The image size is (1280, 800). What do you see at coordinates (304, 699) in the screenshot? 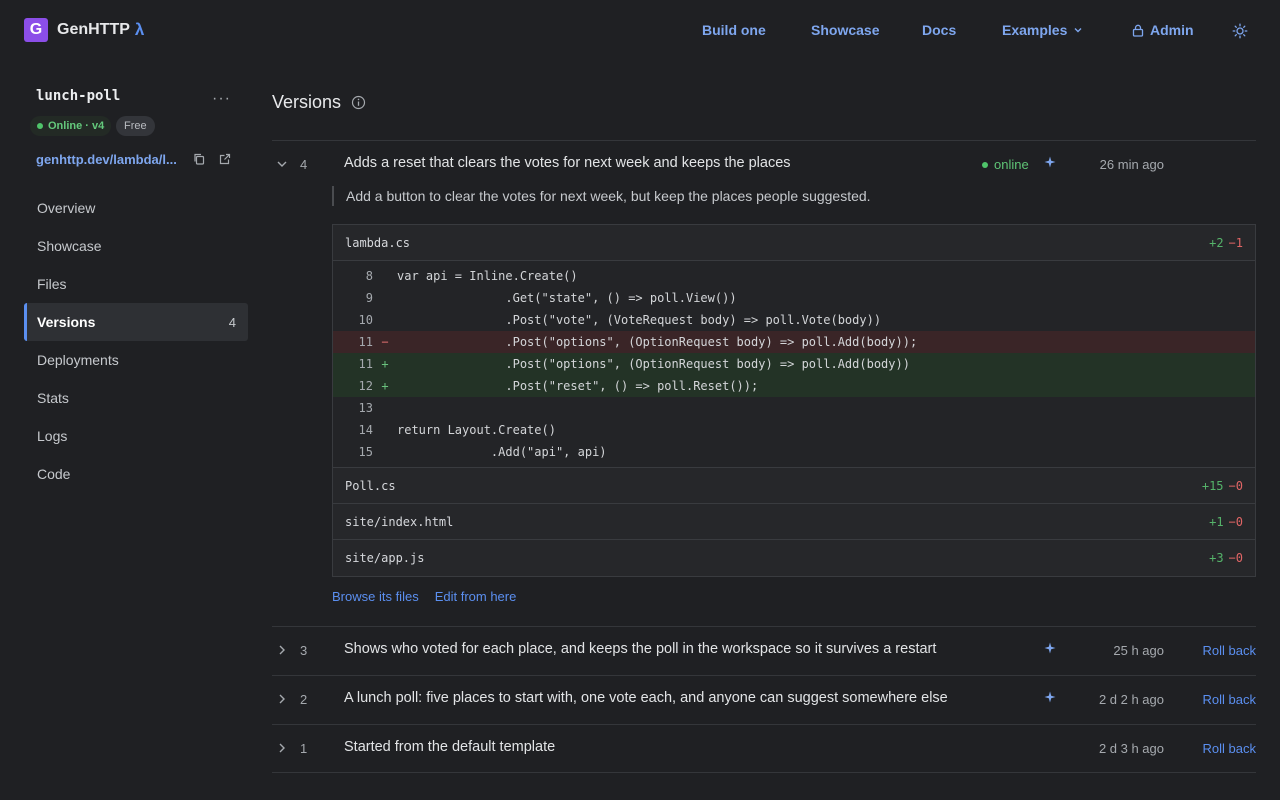
I see `version-number: 2` at bounding box center [304, 699].